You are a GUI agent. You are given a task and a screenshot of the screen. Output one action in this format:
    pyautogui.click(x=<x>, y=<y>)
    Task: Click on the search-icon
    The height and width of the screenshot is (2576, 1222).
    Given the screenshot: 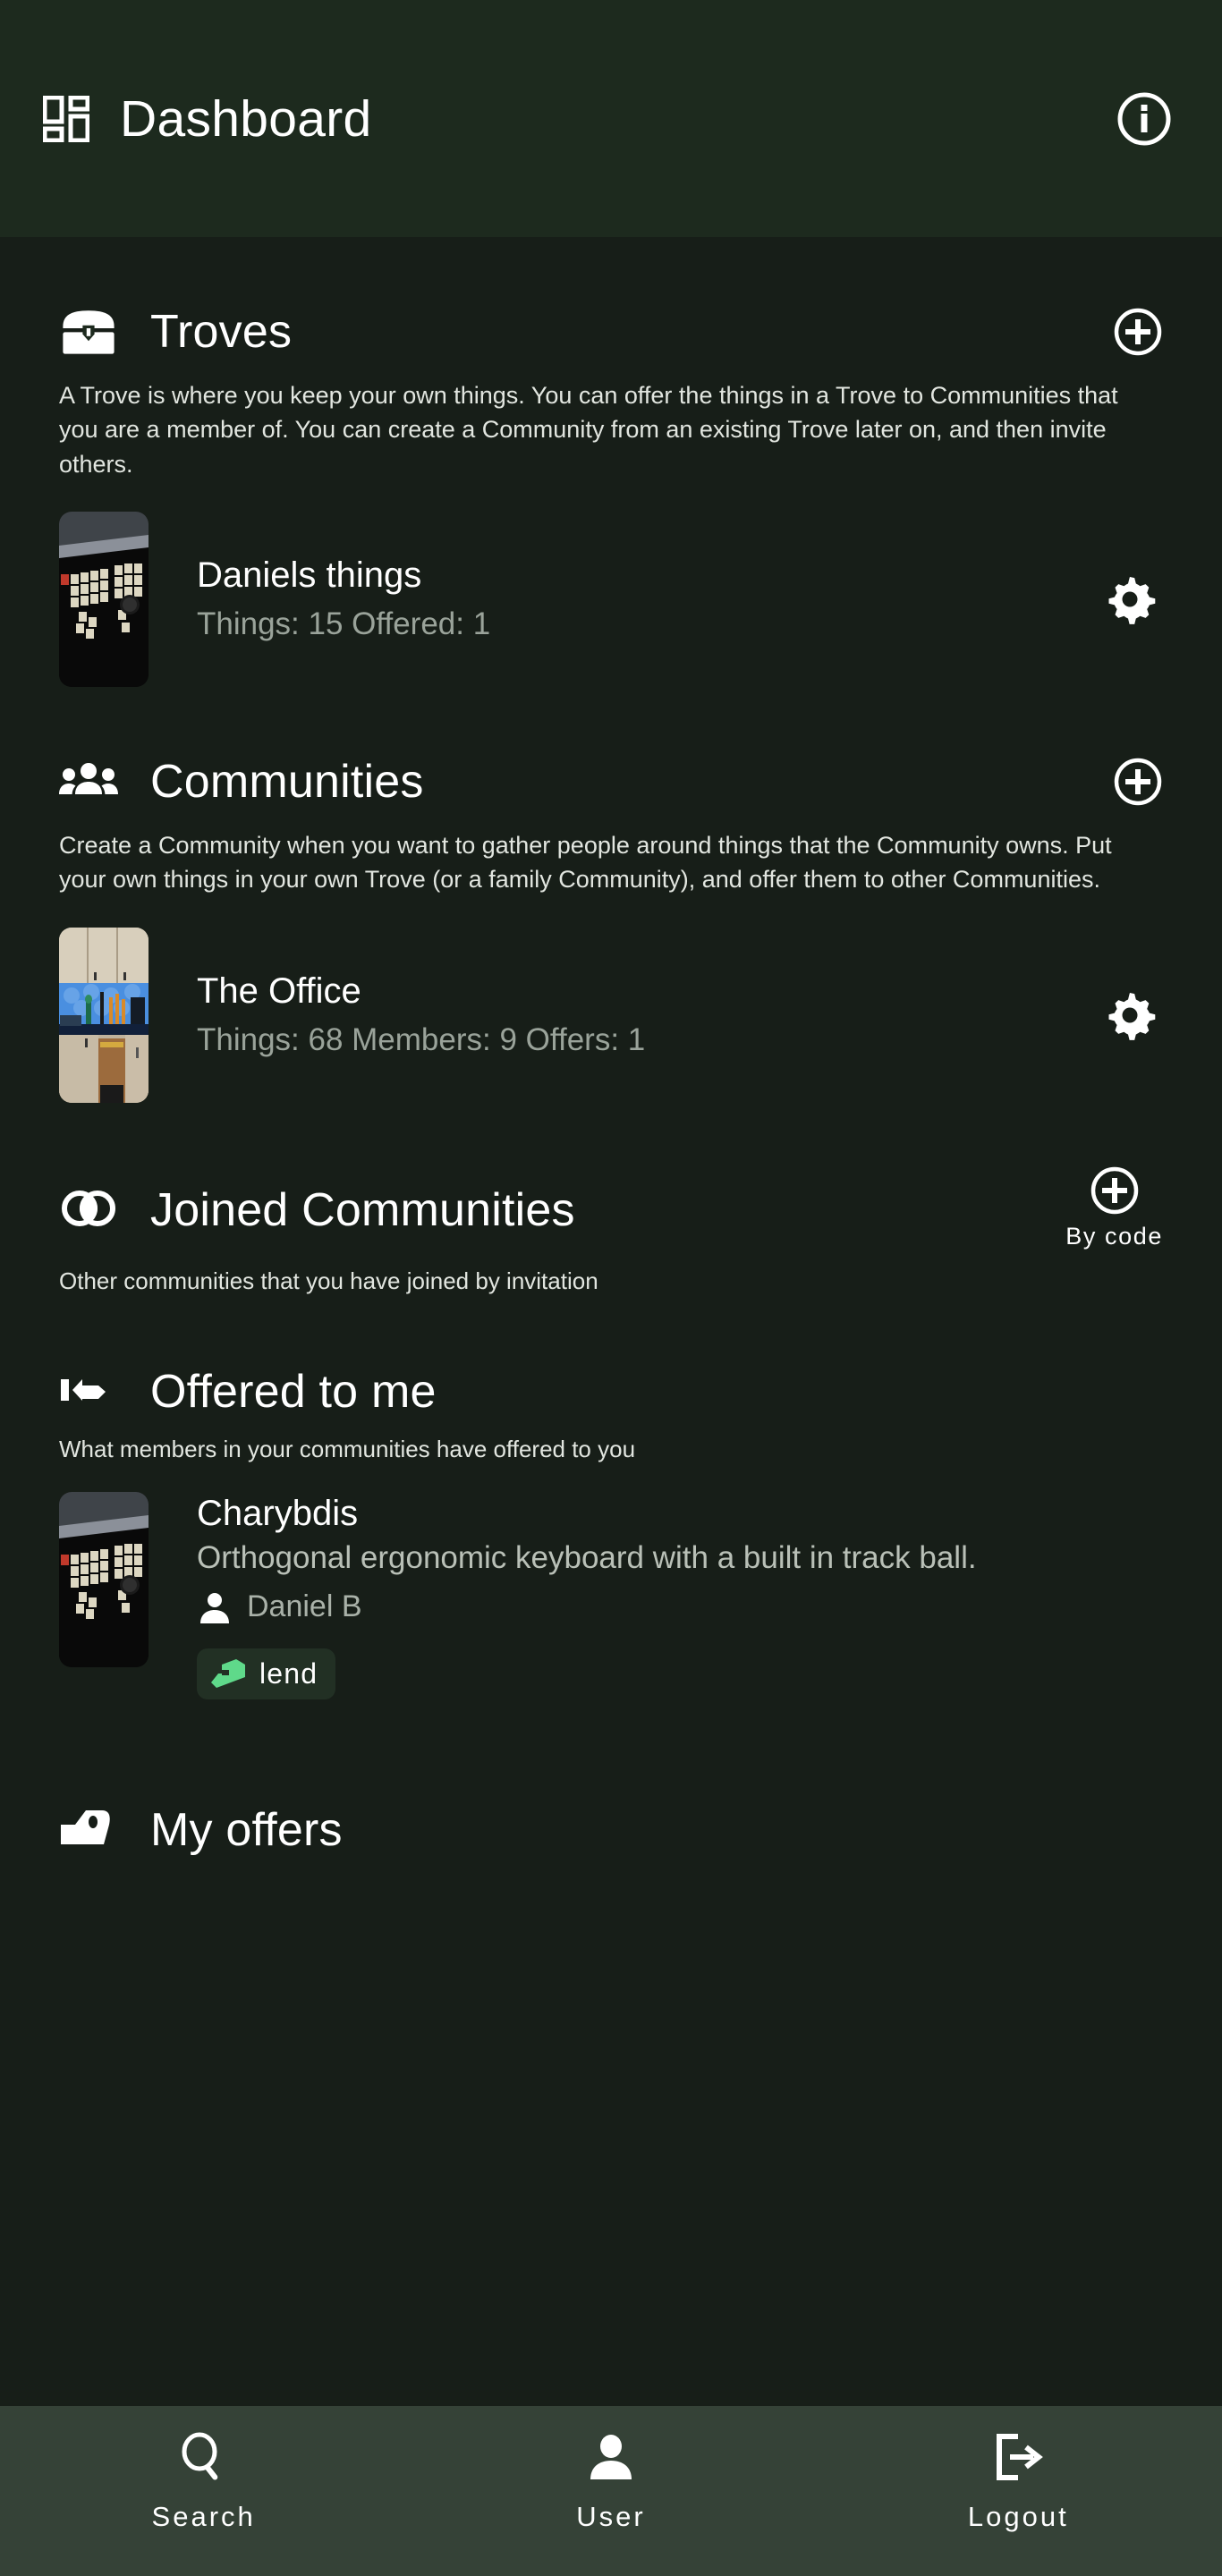 What is the action you would take?
    pyautogui.click(x=204, y=2457)
    